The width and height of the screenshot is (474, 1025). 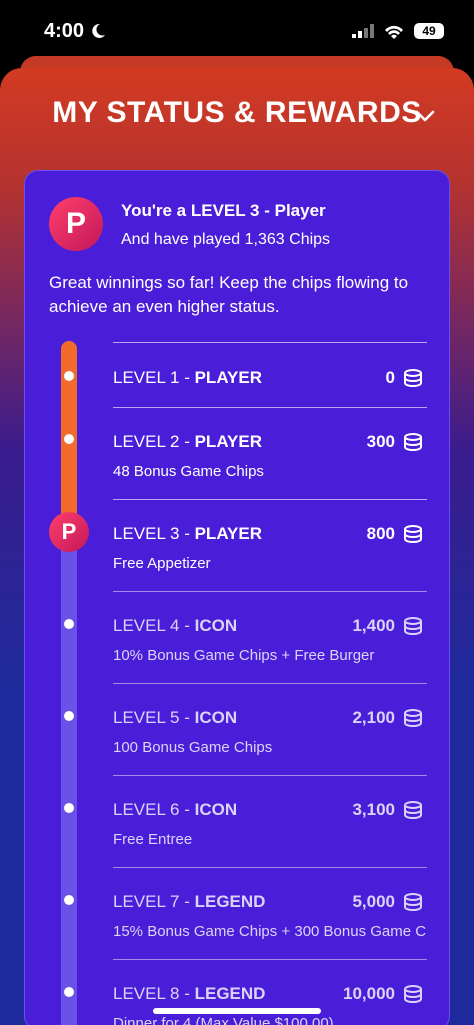 I want to click on level-row-1: LEVEL 1 - PLAYER 0, so click(x=270, y=375).